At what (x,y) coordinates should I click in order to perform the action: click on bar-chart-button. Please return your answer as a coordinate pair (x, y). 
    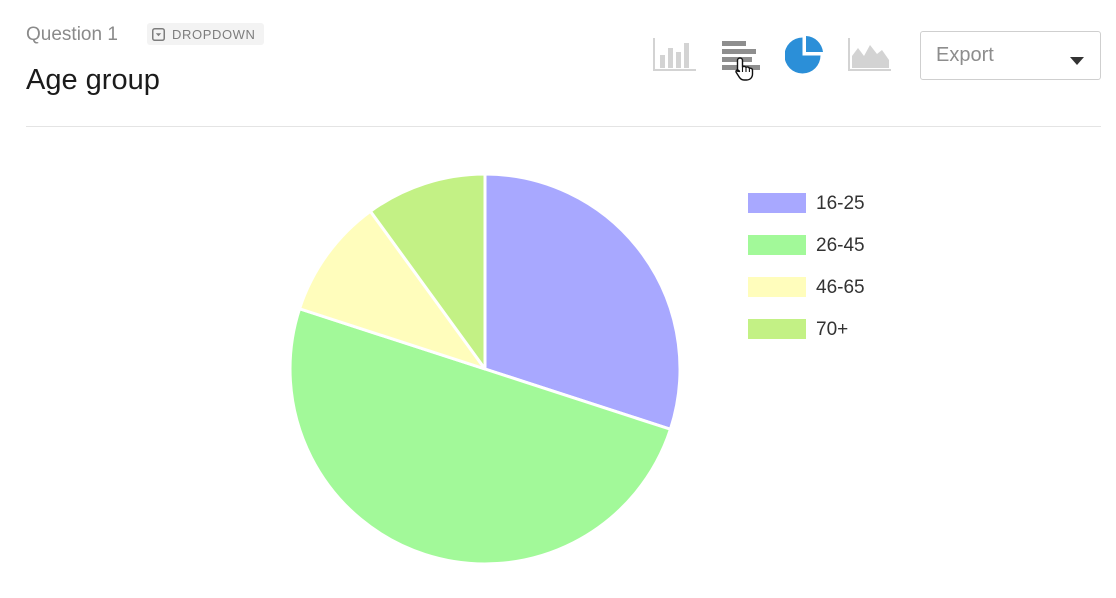
    Looking at the image, I should click on (675, 56).